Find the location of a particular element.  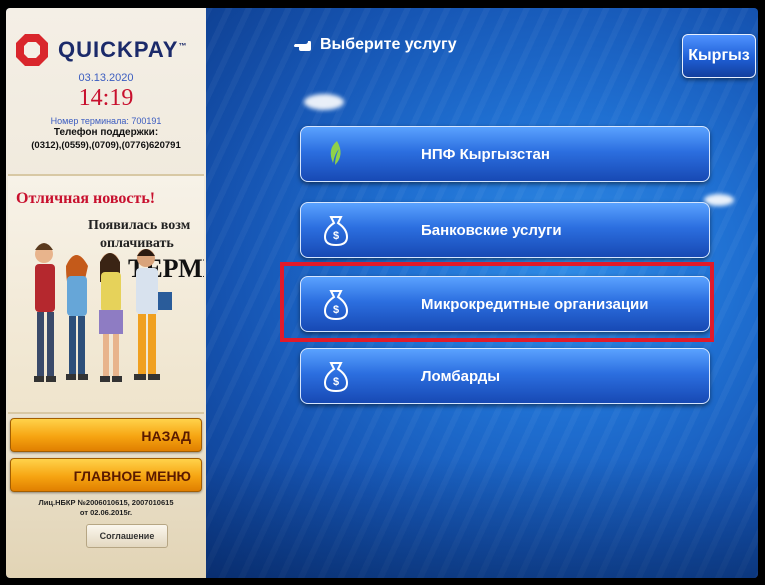

service-hint: Выберите услугу is located at coordinates (375, 45).